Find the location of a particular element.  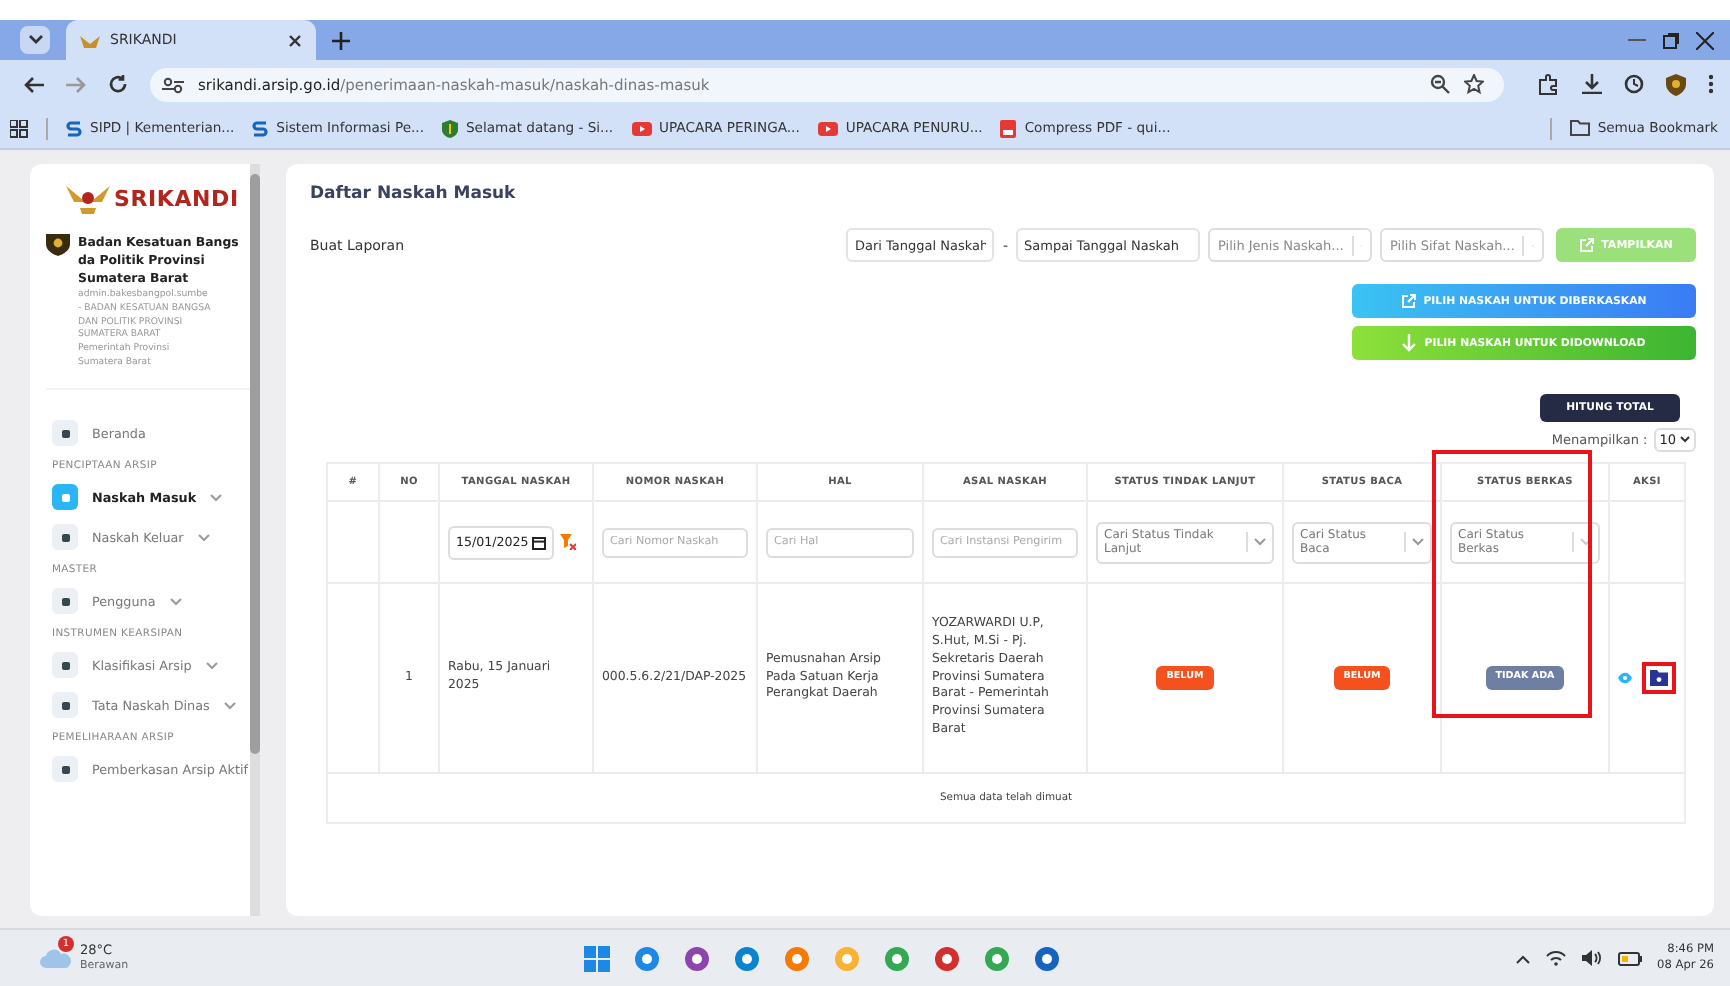

cloud-icon is located at coordinates (56, 958).